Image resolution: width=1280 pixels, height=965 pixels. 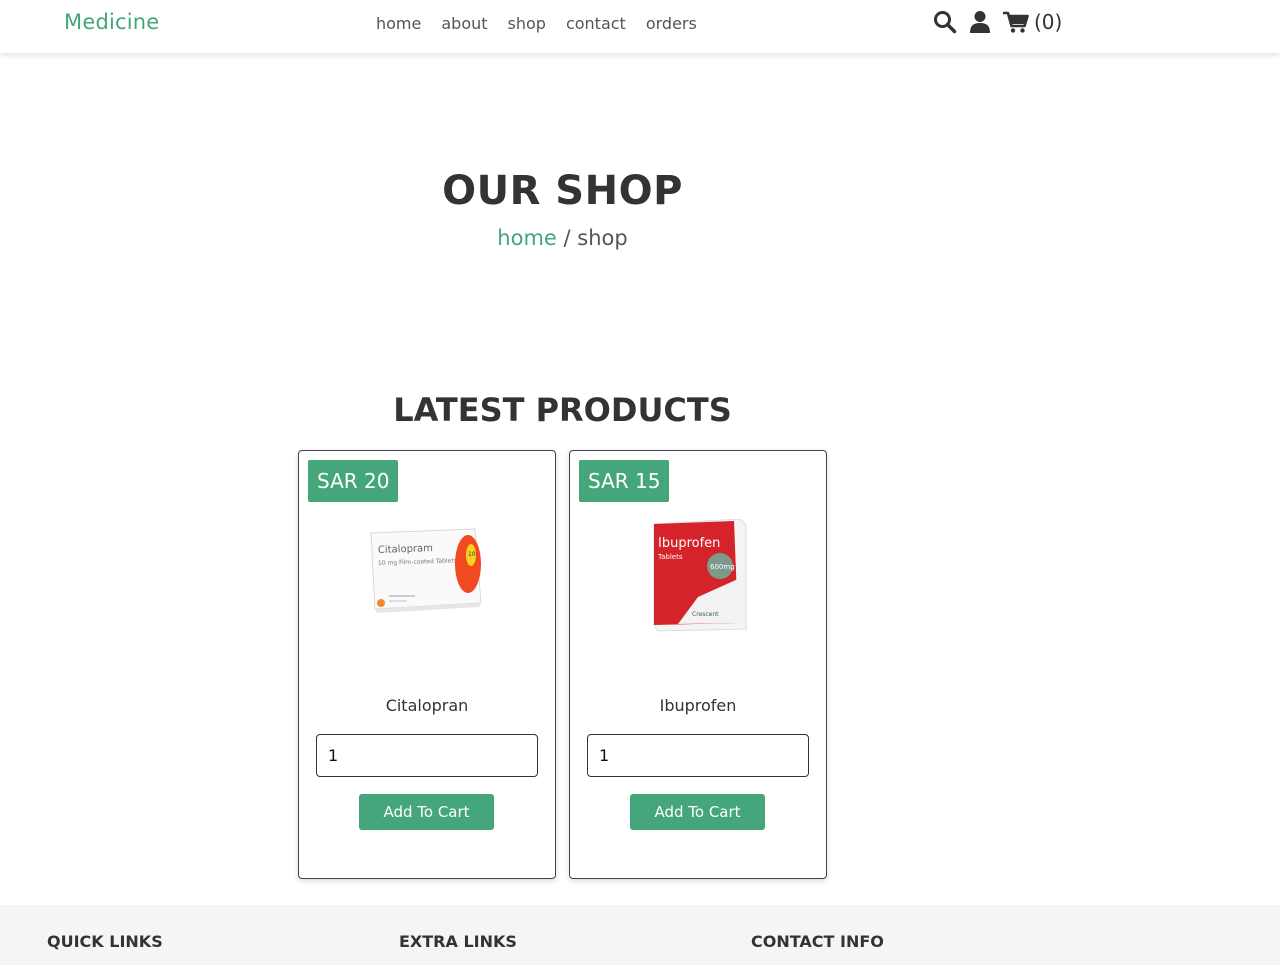 I want to click on nav-about: about, so click(x=464, y=23).